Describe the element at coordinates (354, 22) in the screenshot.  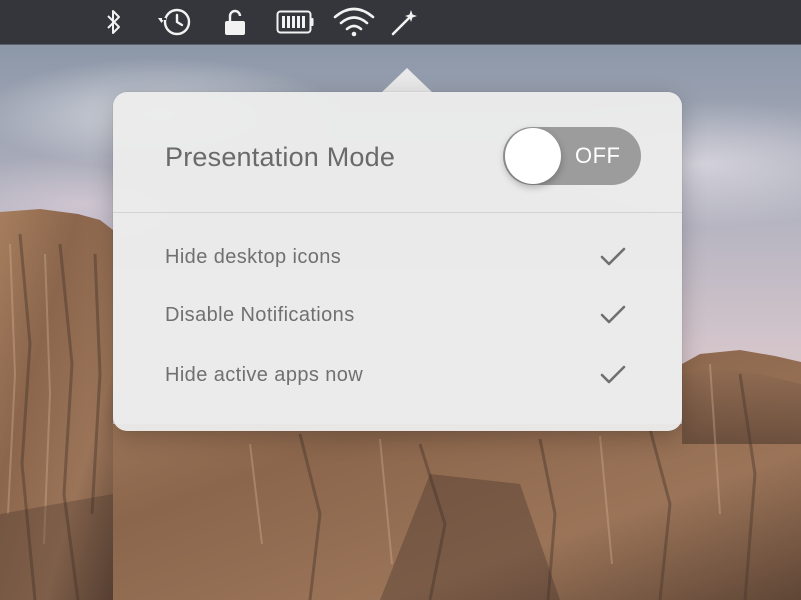
I see `wifi-icon` at that location.